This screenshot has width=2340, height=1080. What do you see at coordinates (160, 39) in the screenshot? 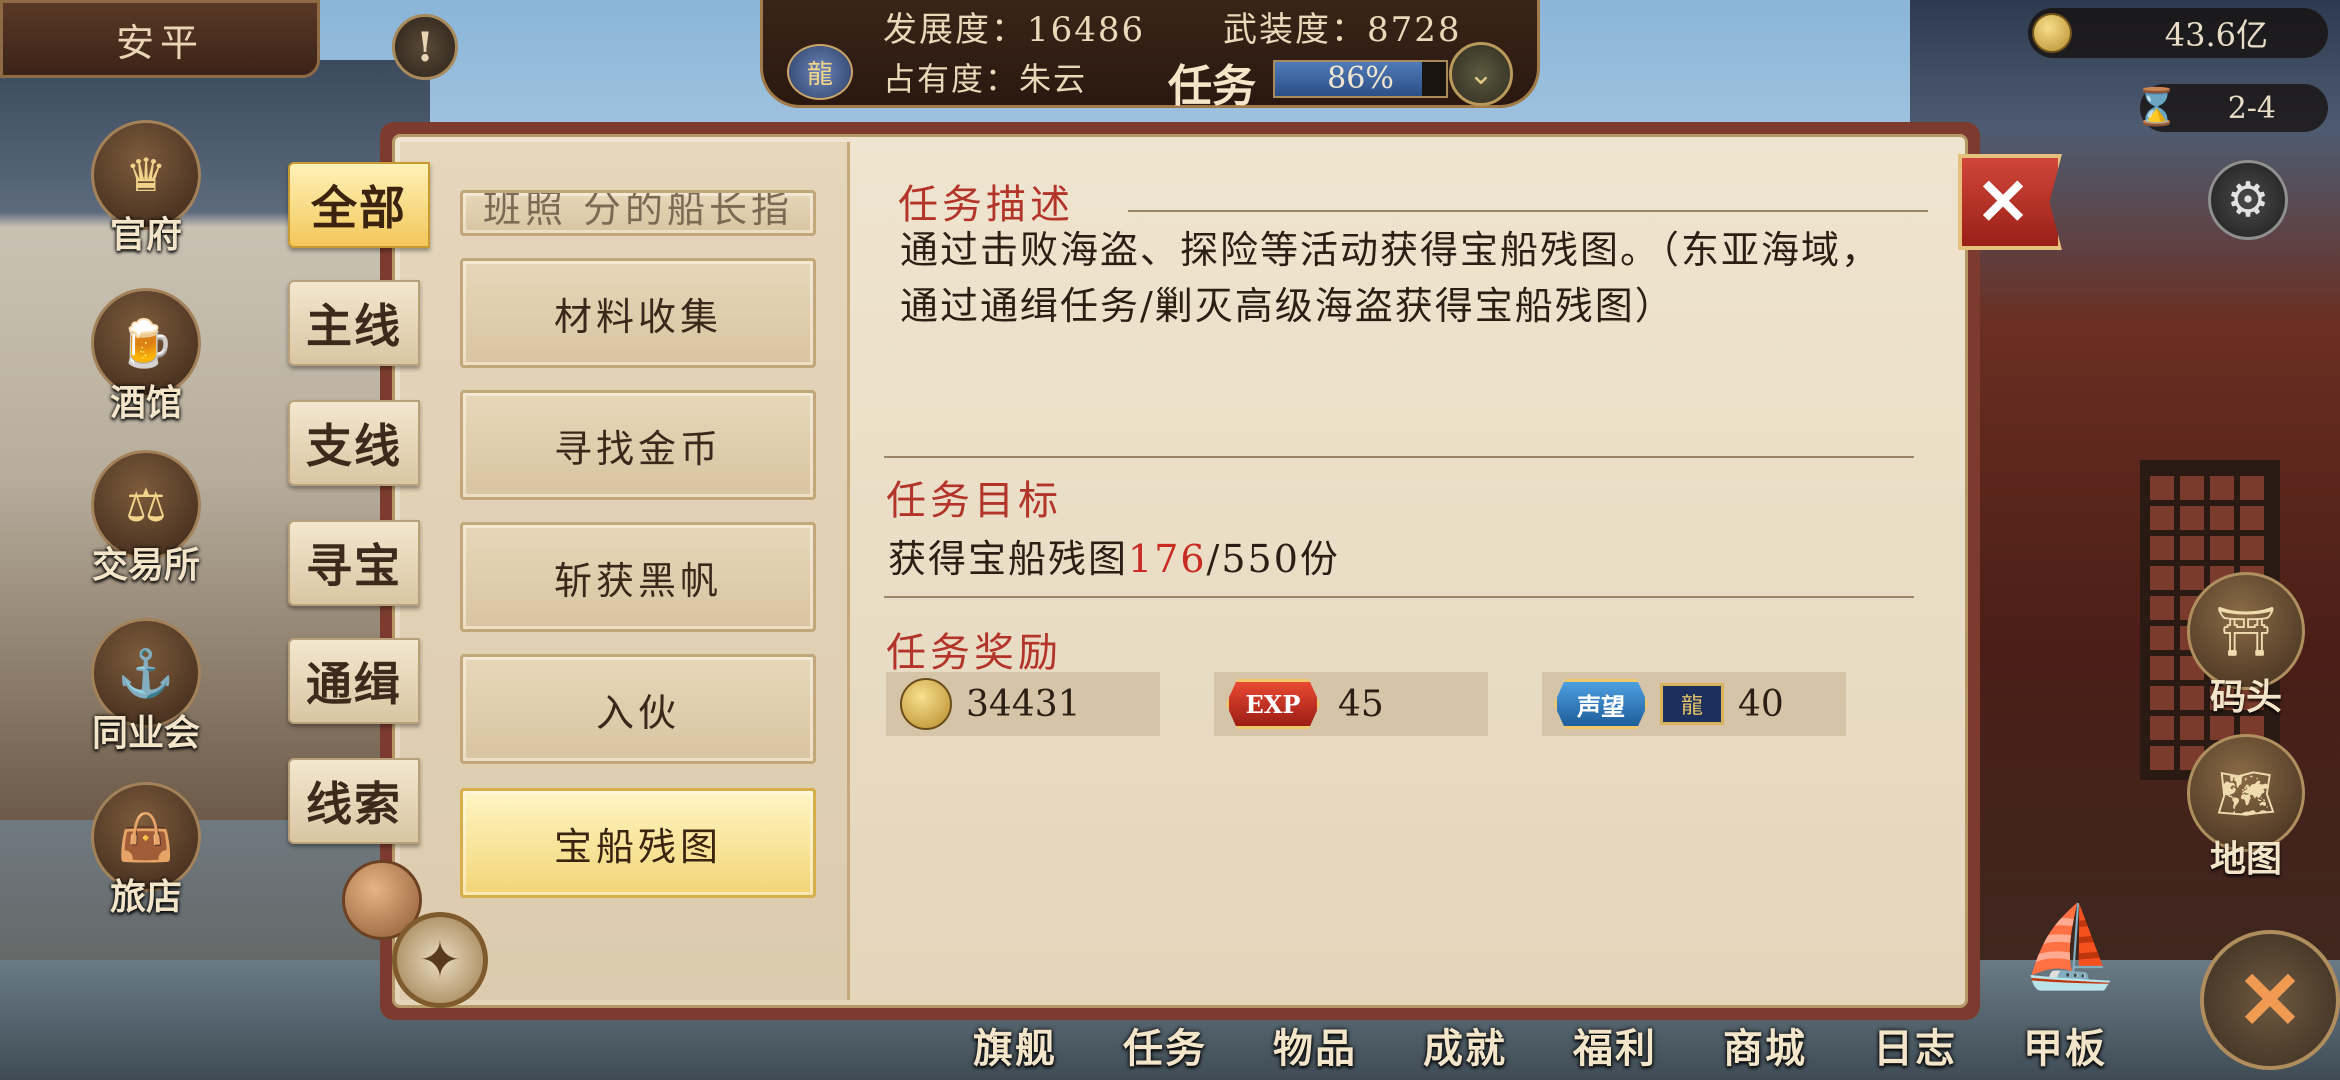
I see `city-name-plate: 安平` at bounding box center [160, 39].